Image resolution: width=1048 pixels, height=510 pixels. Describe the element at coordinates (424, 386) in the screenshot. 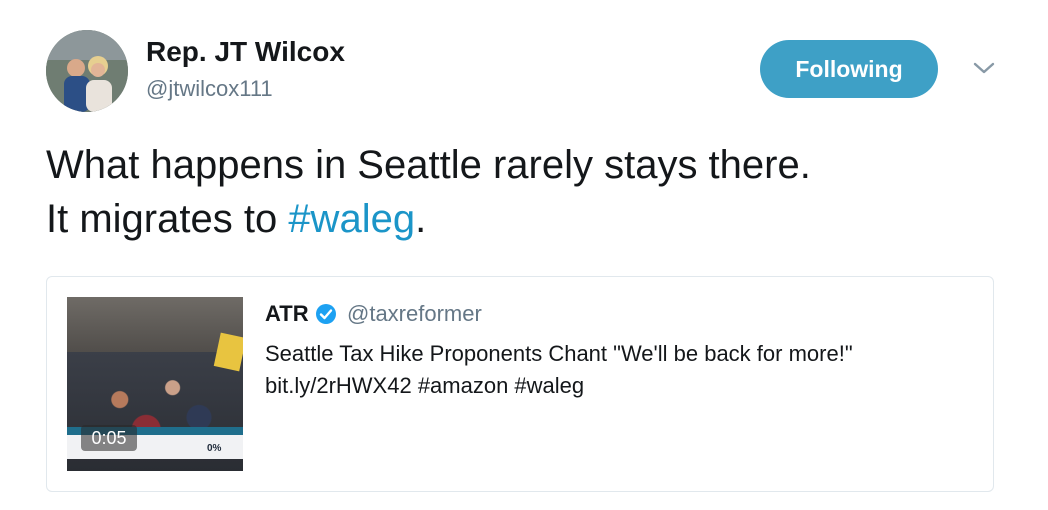

I see `quoted-tweet-link-line: bit.ly/2rHWX42 #amazon #waleg` at that location.